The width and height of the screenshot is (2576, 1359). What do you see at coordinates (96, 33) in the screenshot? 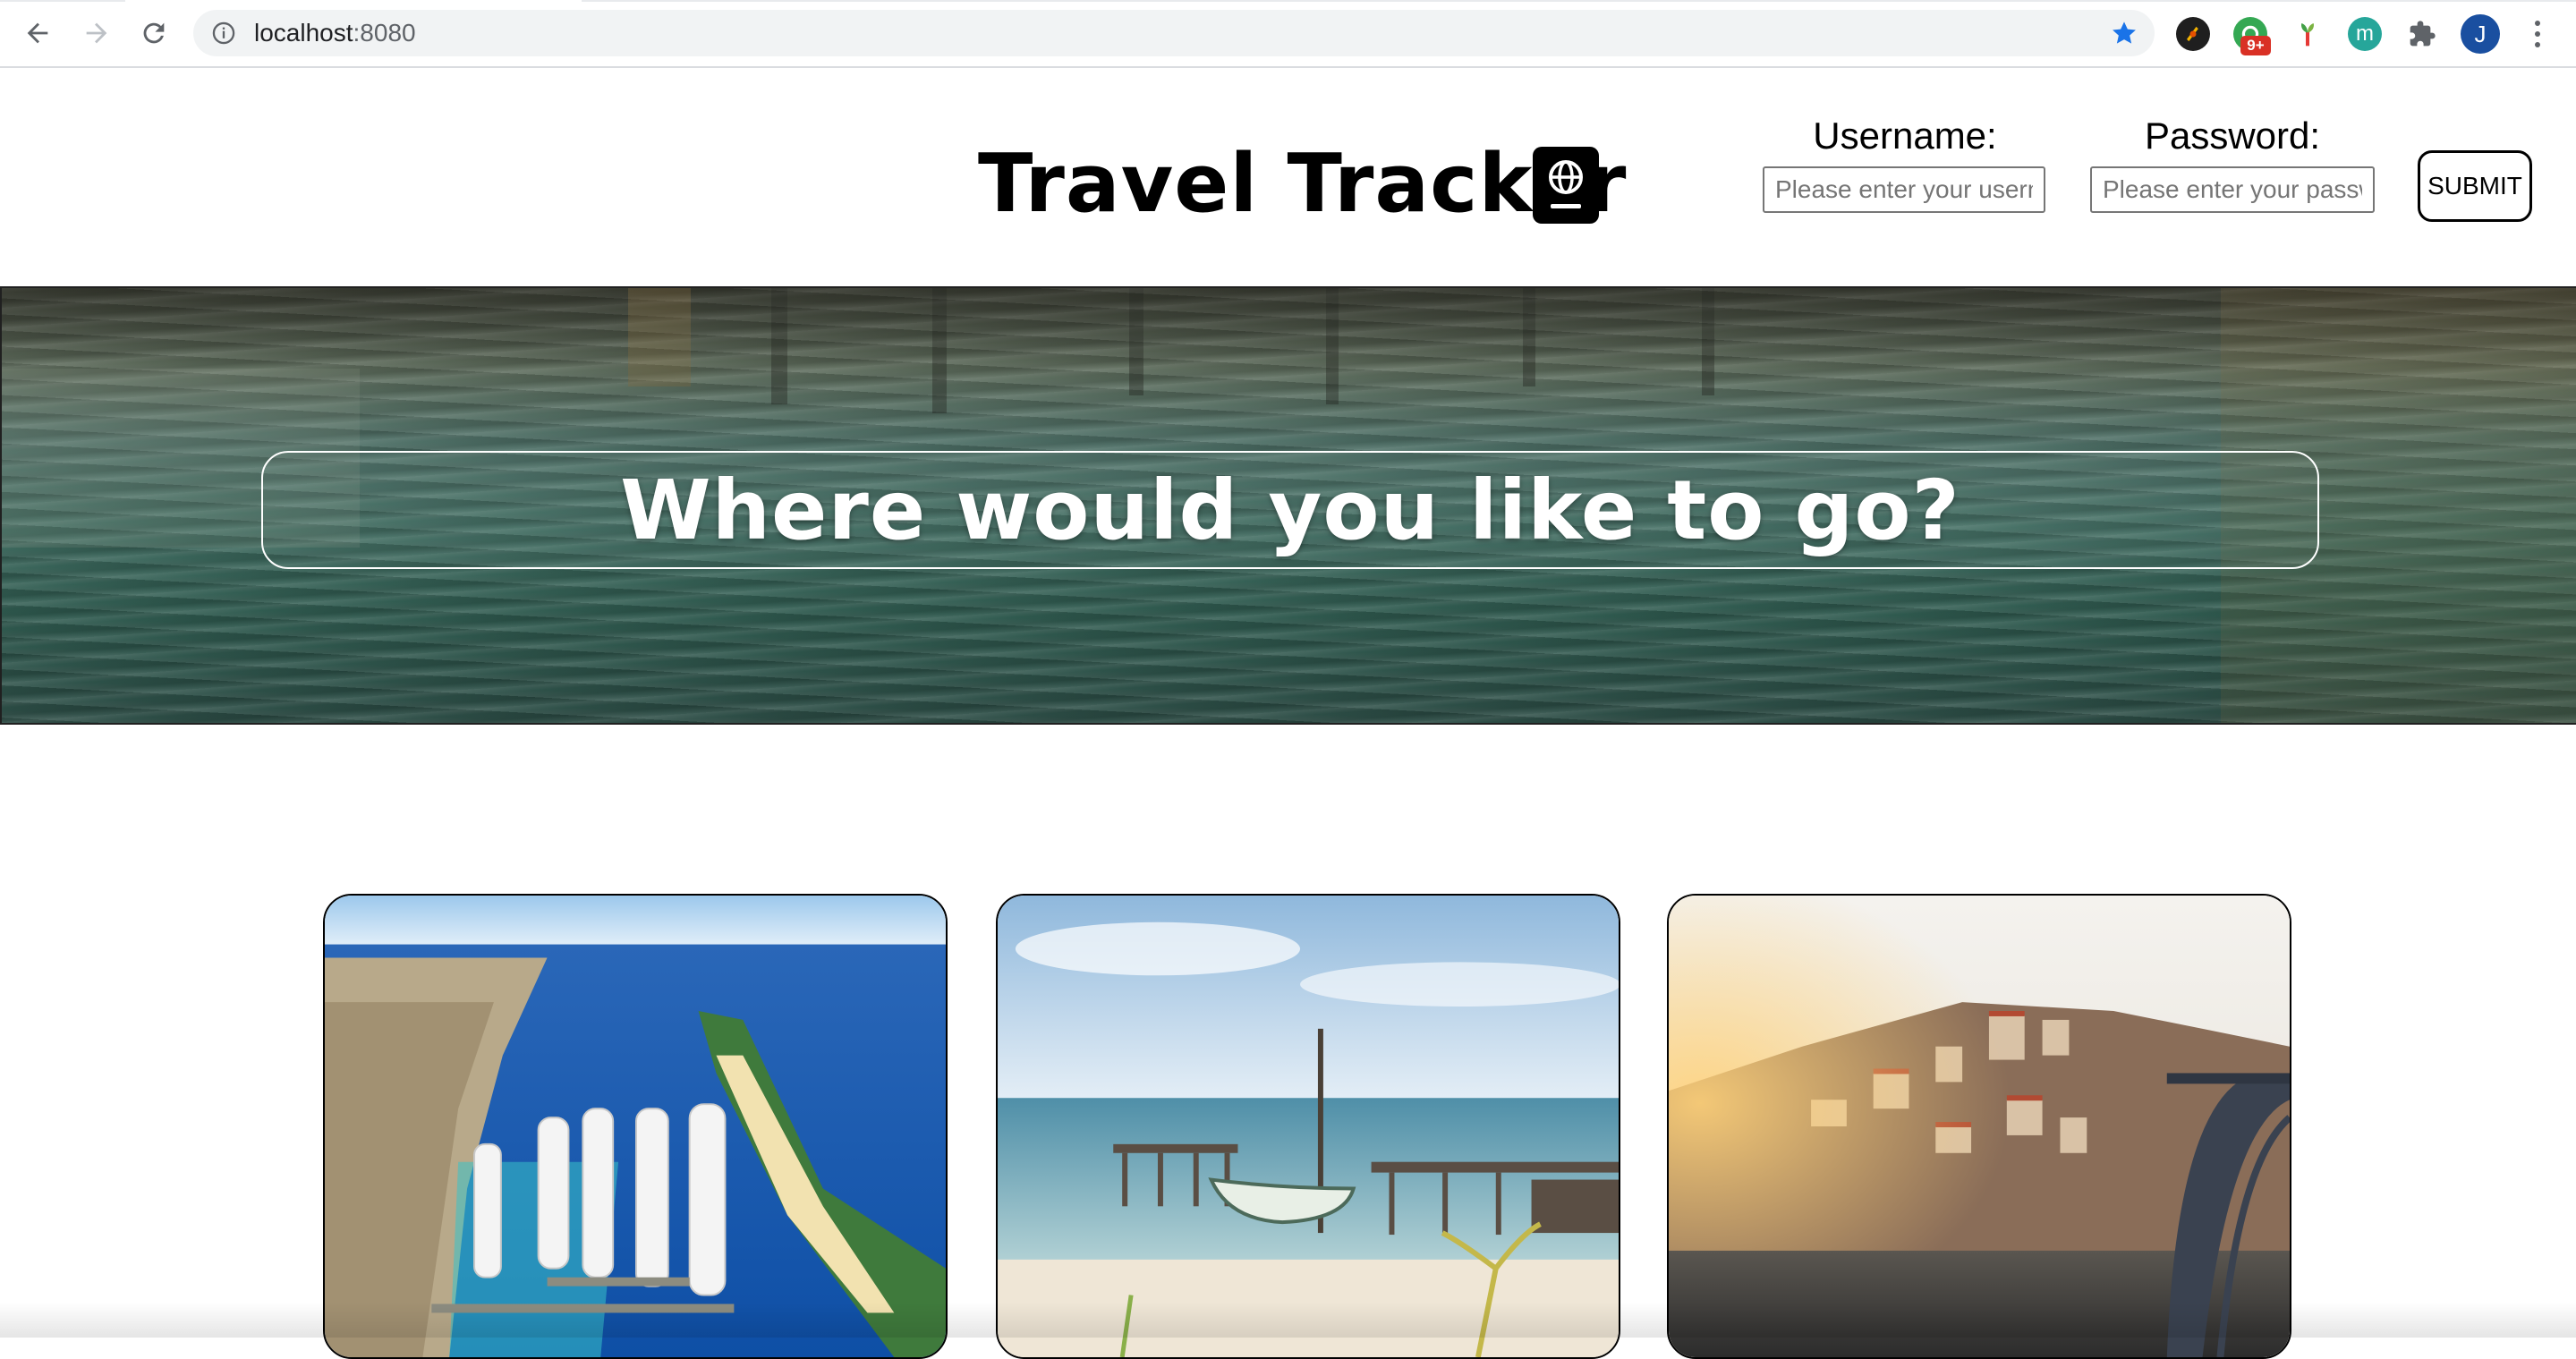
I see `forward-arrow-icon` at bounding box center [96, 33].